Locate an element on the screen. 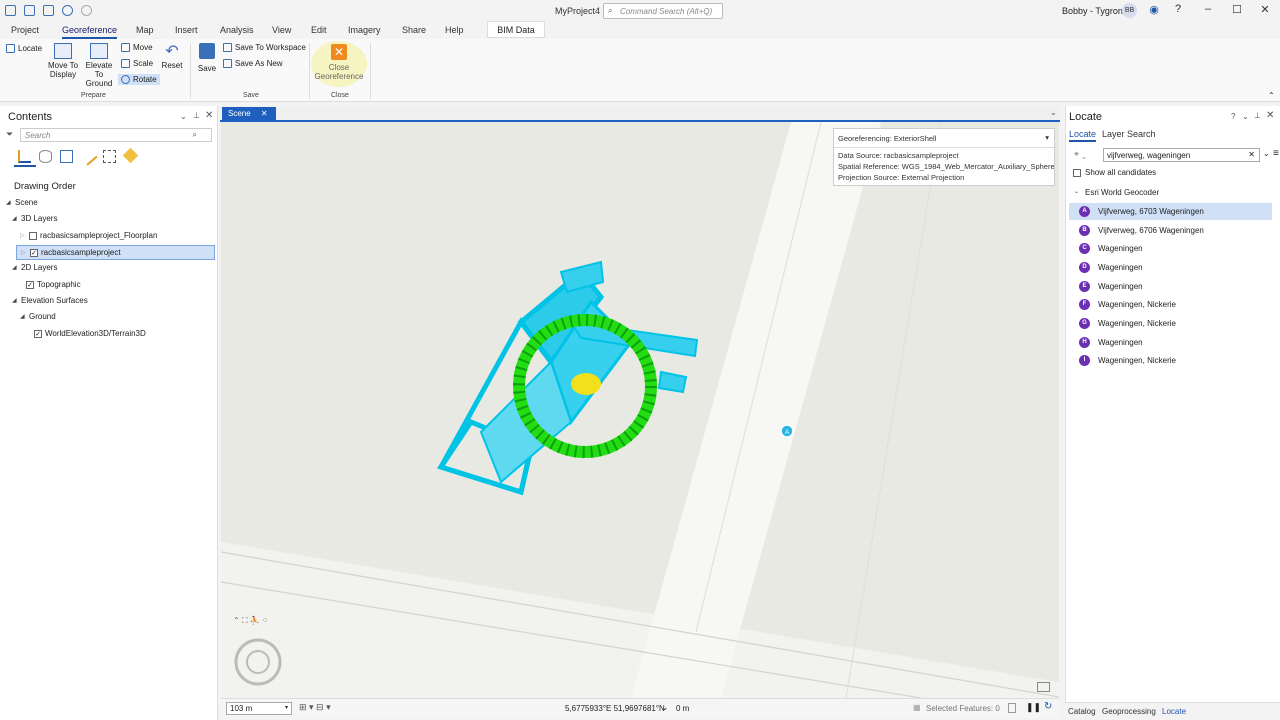 This screenshot has height=720, width=1280. rotate-button: Rotate is located at coordinates (139, 79).